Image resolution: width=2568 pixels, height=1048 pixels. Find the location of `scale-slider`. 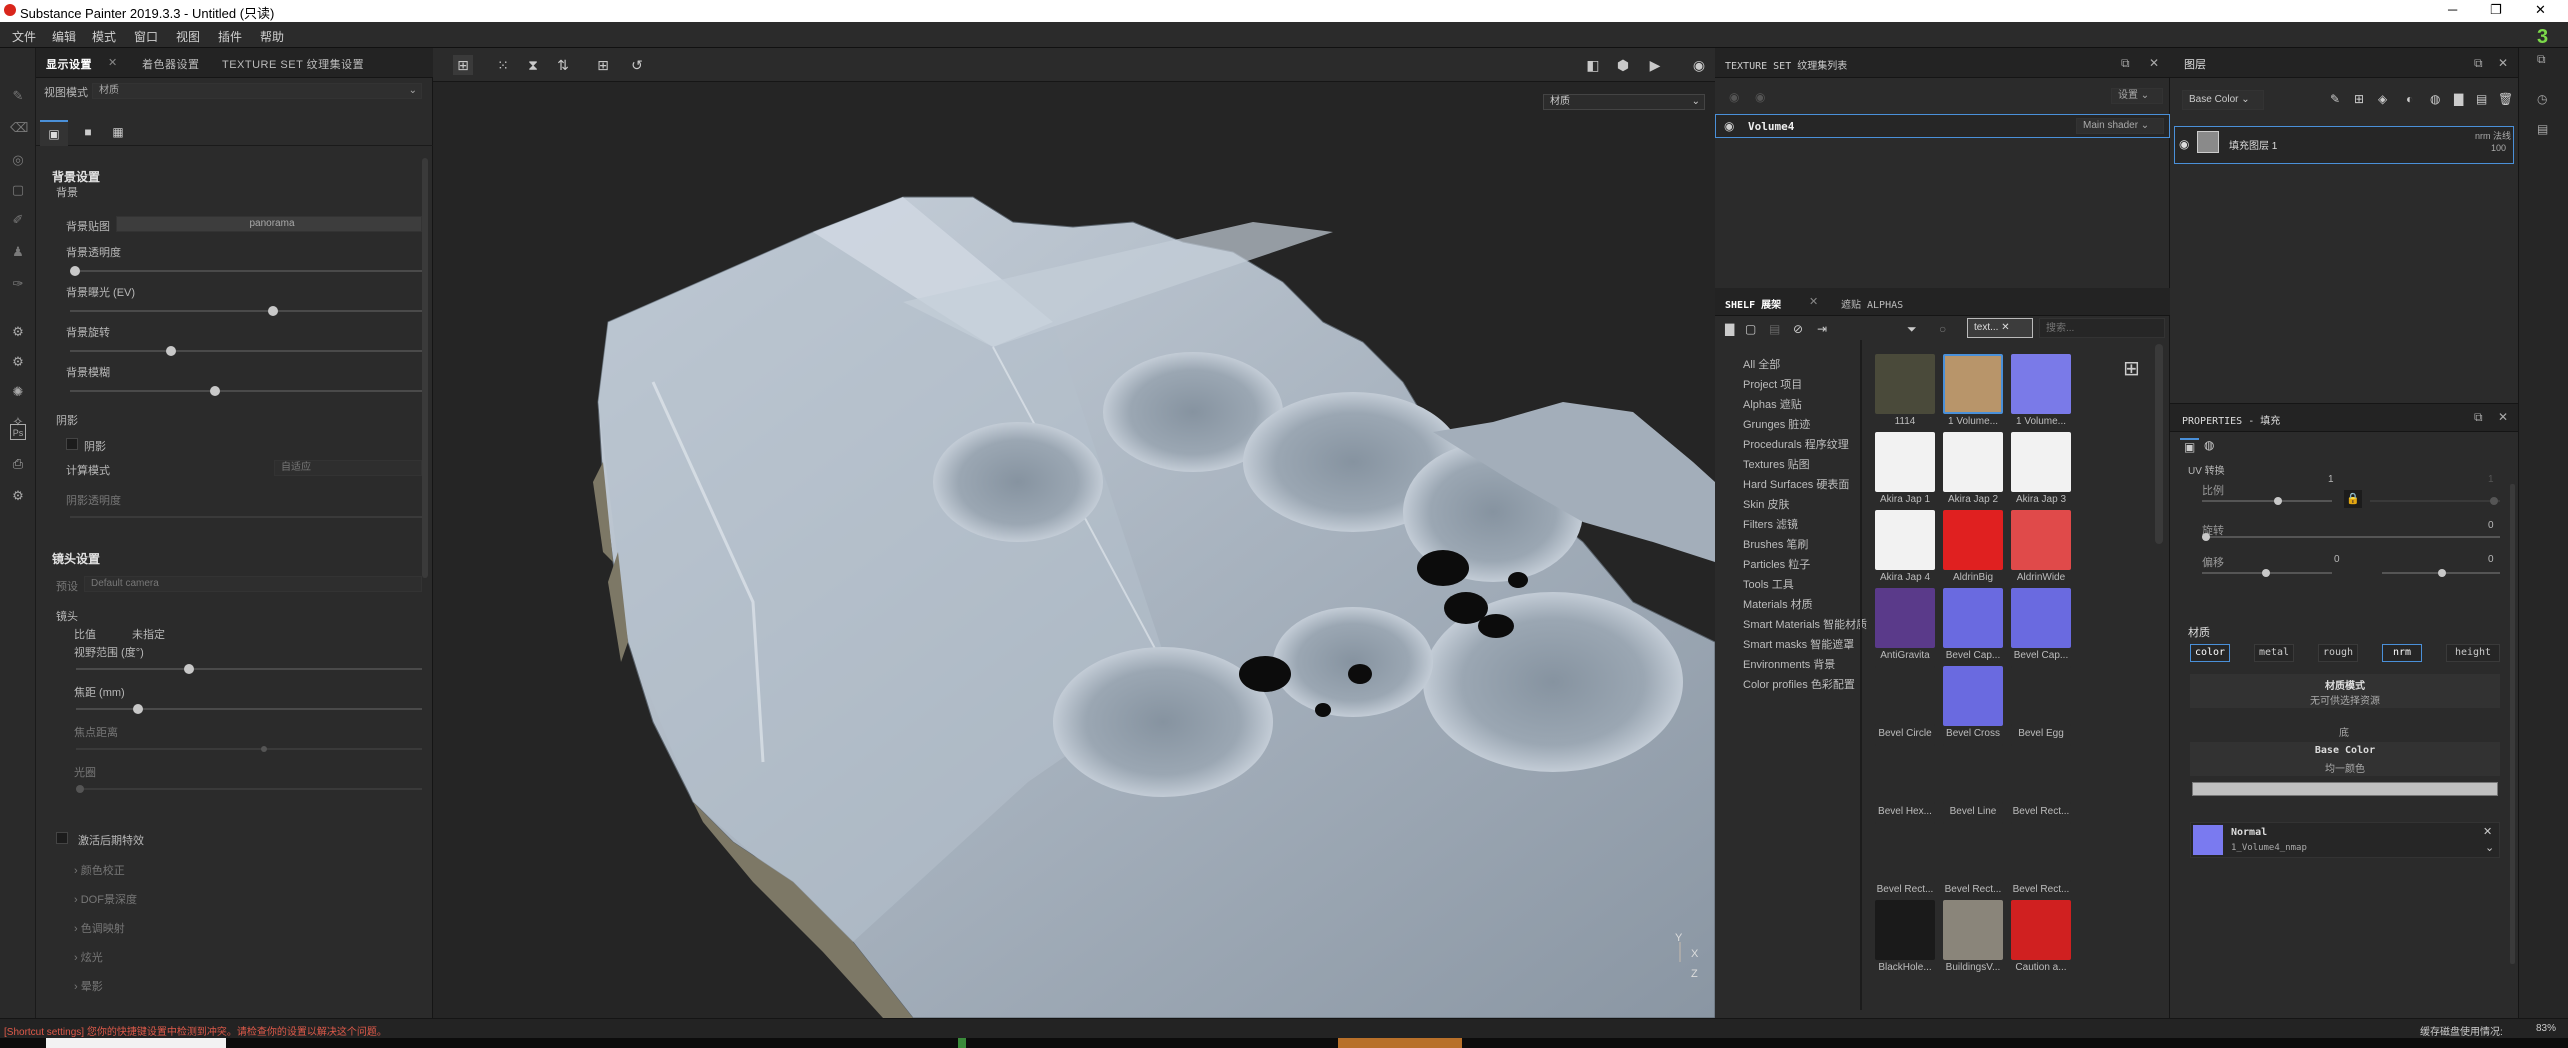

scale-slider is located at coordinates (2267, 501).